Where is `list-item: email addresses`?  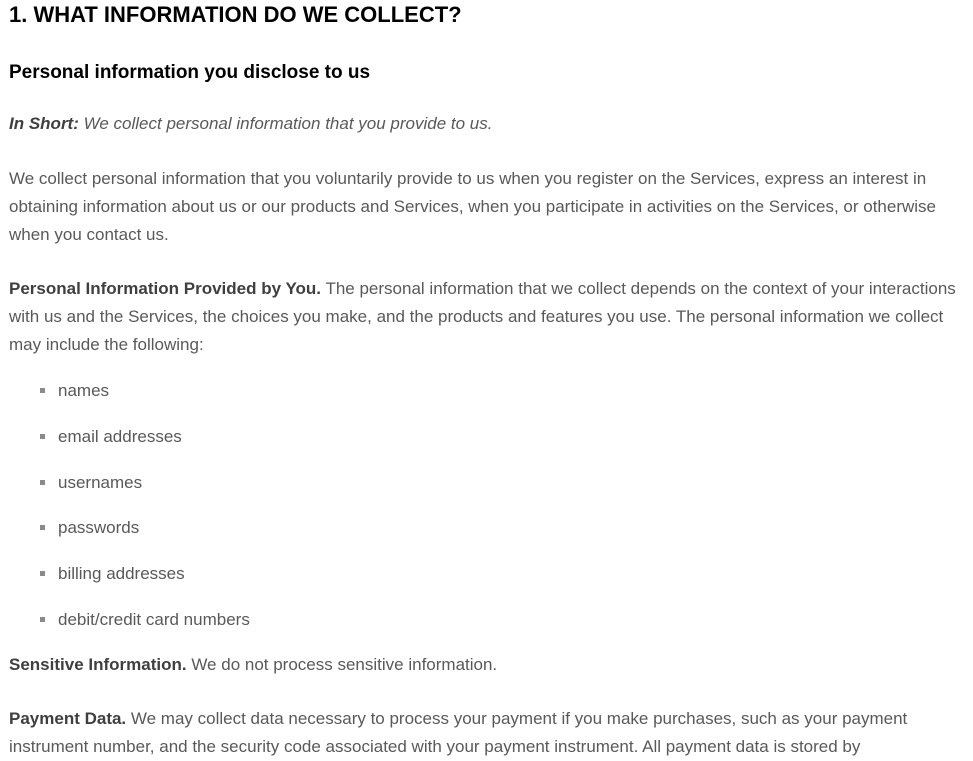 list-item: email addresses is located at coordinates (145, 446).